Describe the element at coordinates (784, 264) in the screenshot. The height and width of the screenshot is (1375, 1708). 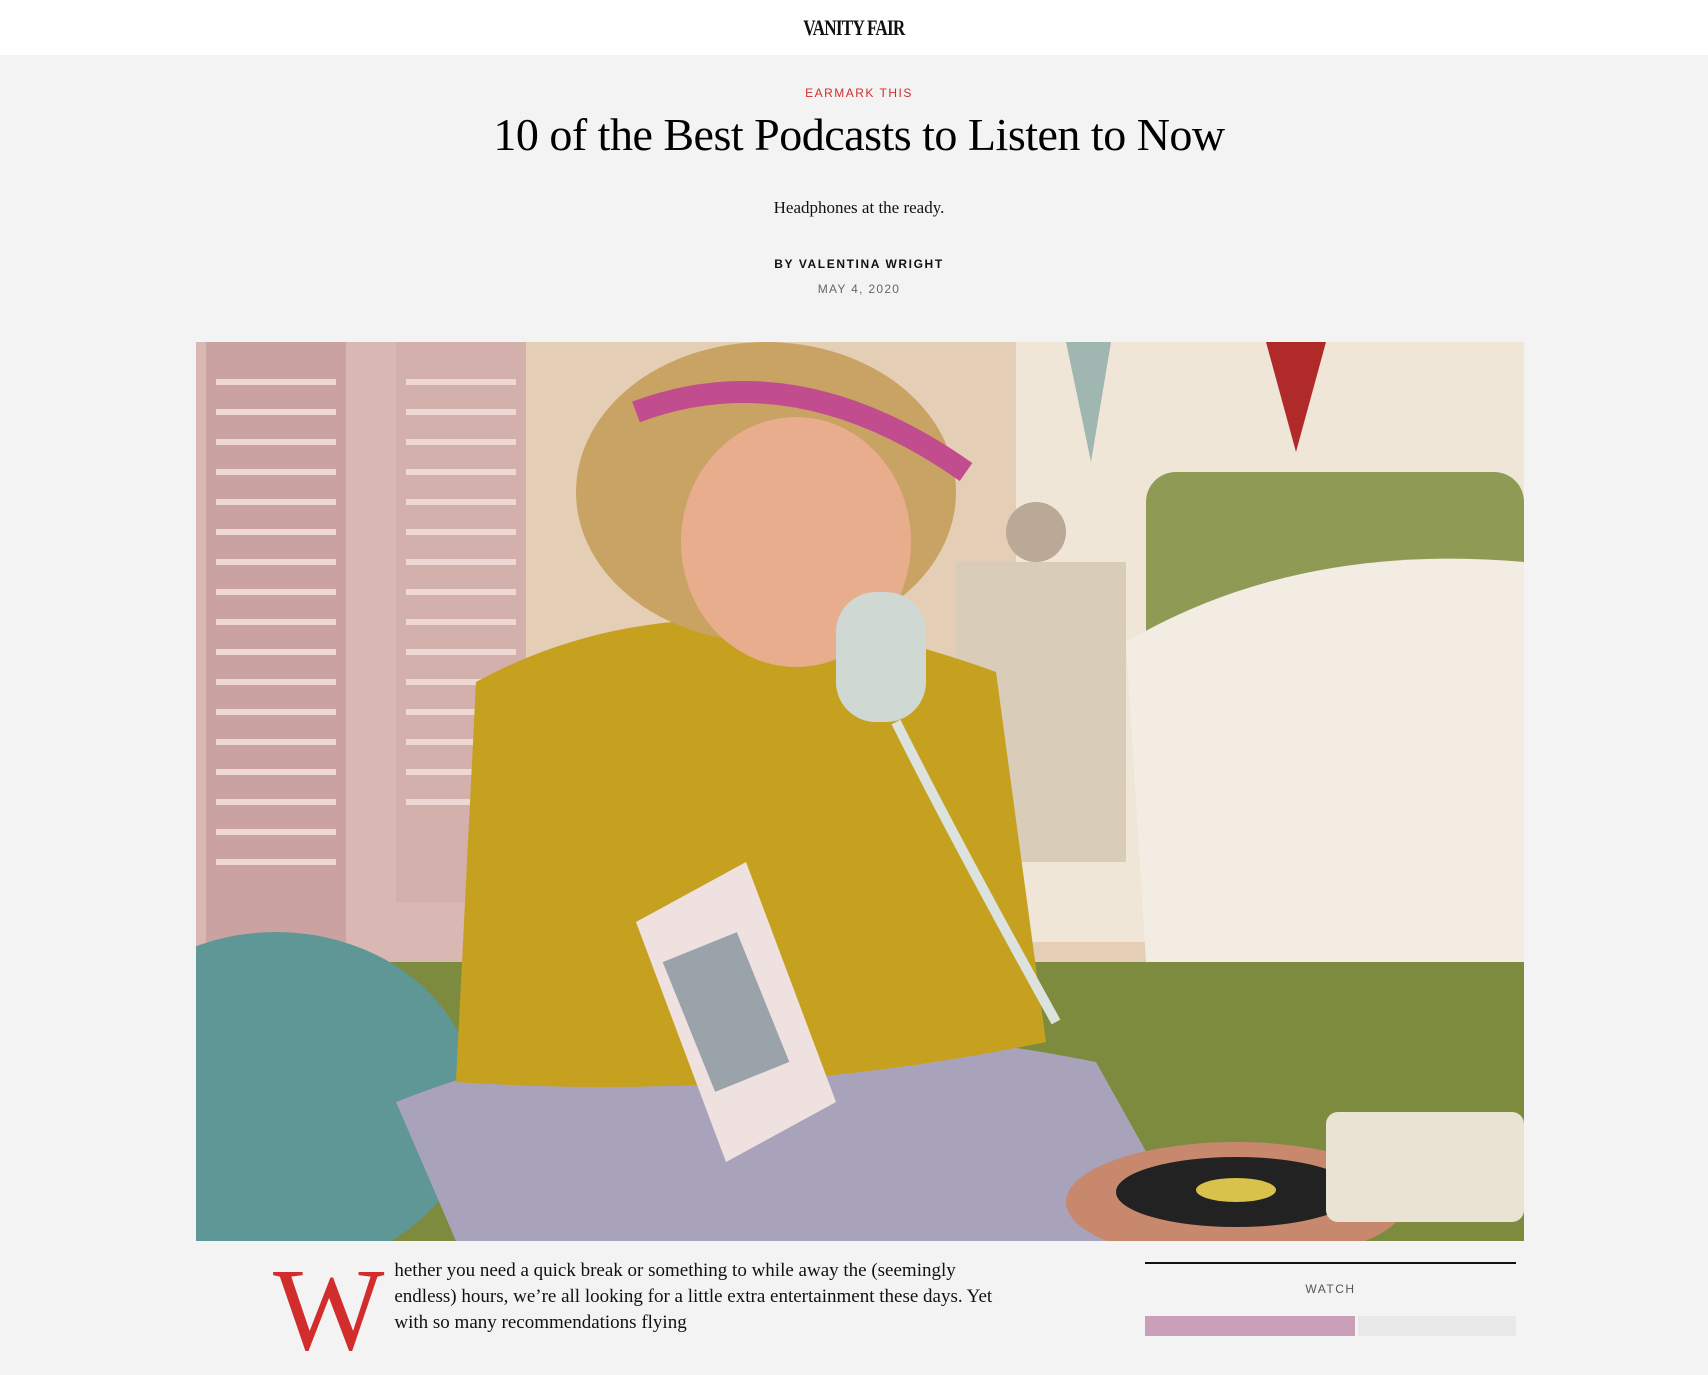
I see `byline-prefix: BY` at that location.